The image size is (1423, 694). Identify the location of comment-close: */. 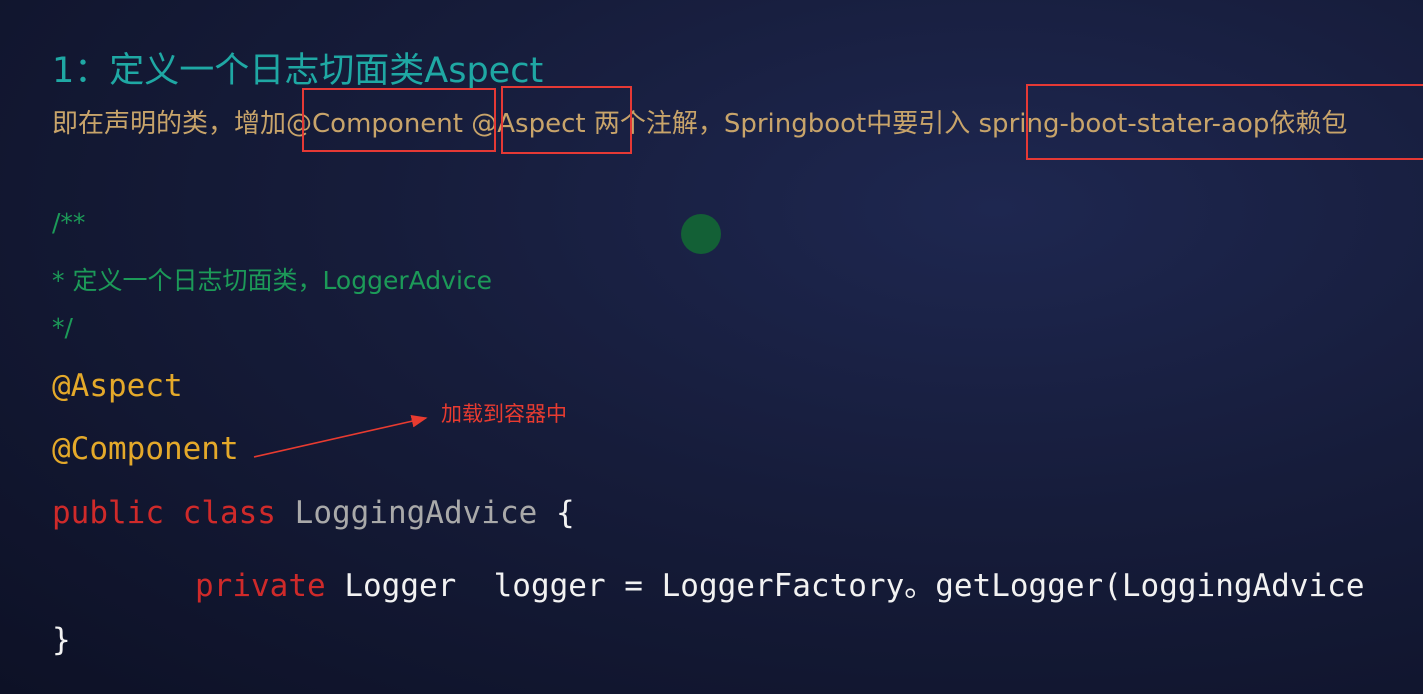
(62, 327).